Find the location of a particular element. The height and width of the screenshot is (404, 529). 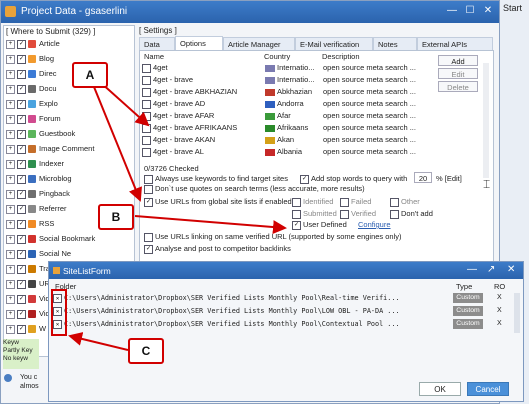

annotation-arrow-a is located at coordinates (116, 141).